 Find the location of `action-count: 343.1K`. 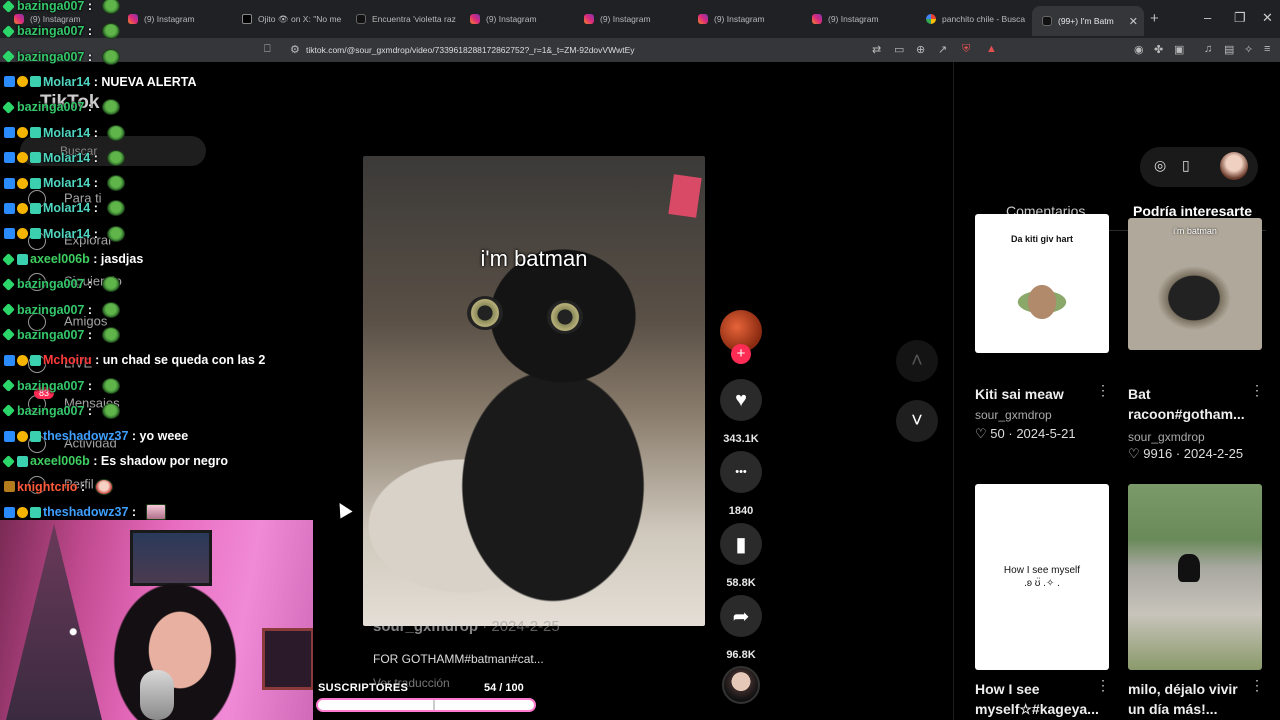

action-count: 343.1K is located at coordinates (741, 439).